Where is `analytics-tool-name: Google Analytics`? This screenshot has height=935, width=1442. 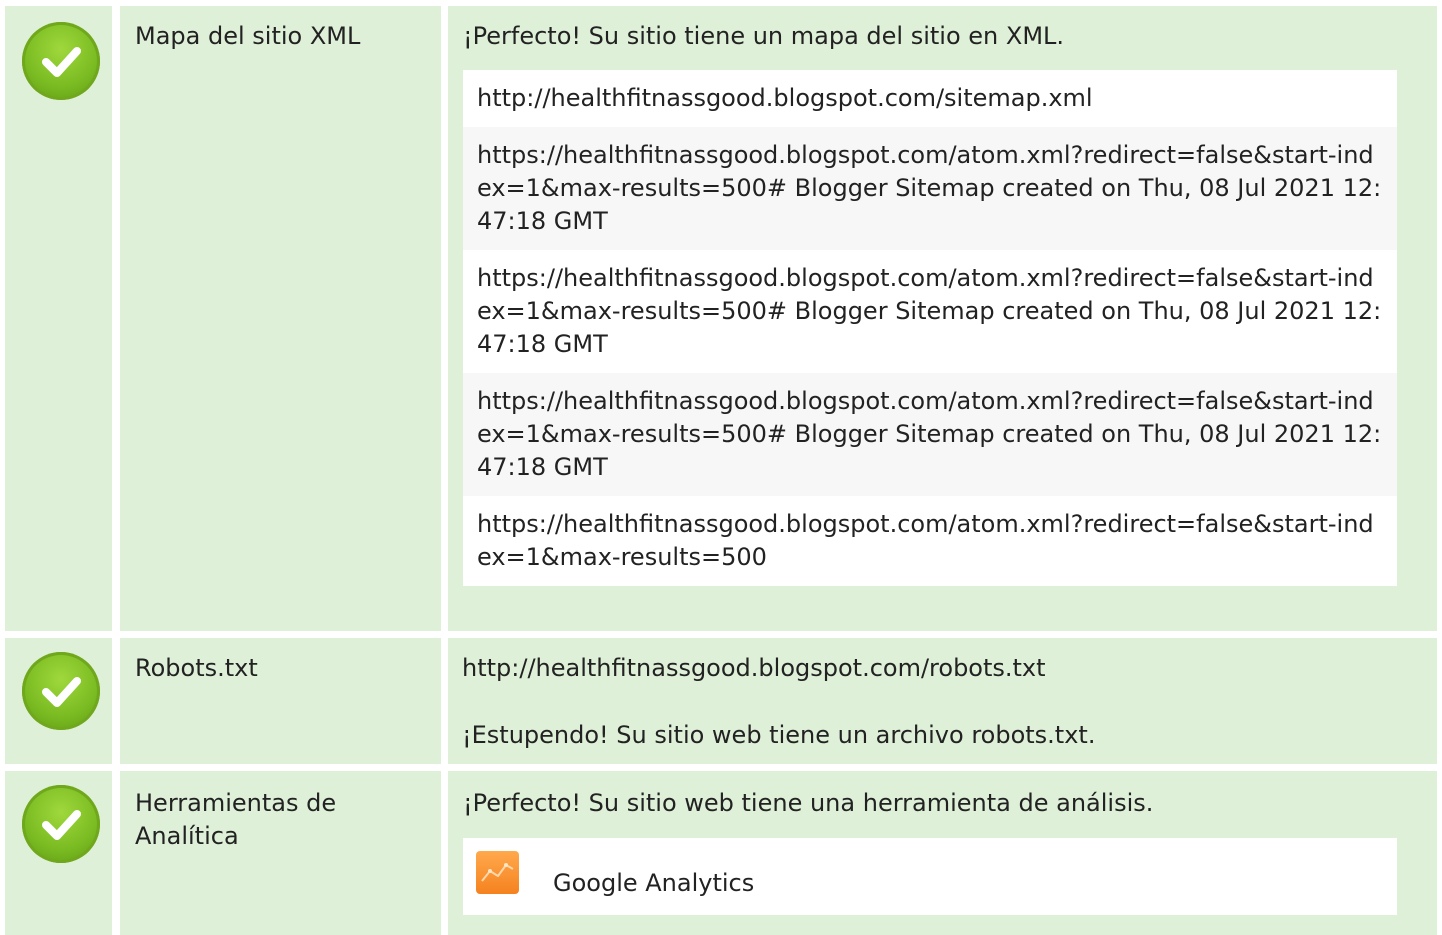
analytics-tool-name: Google Analytics is located at coordinates (654, 883).